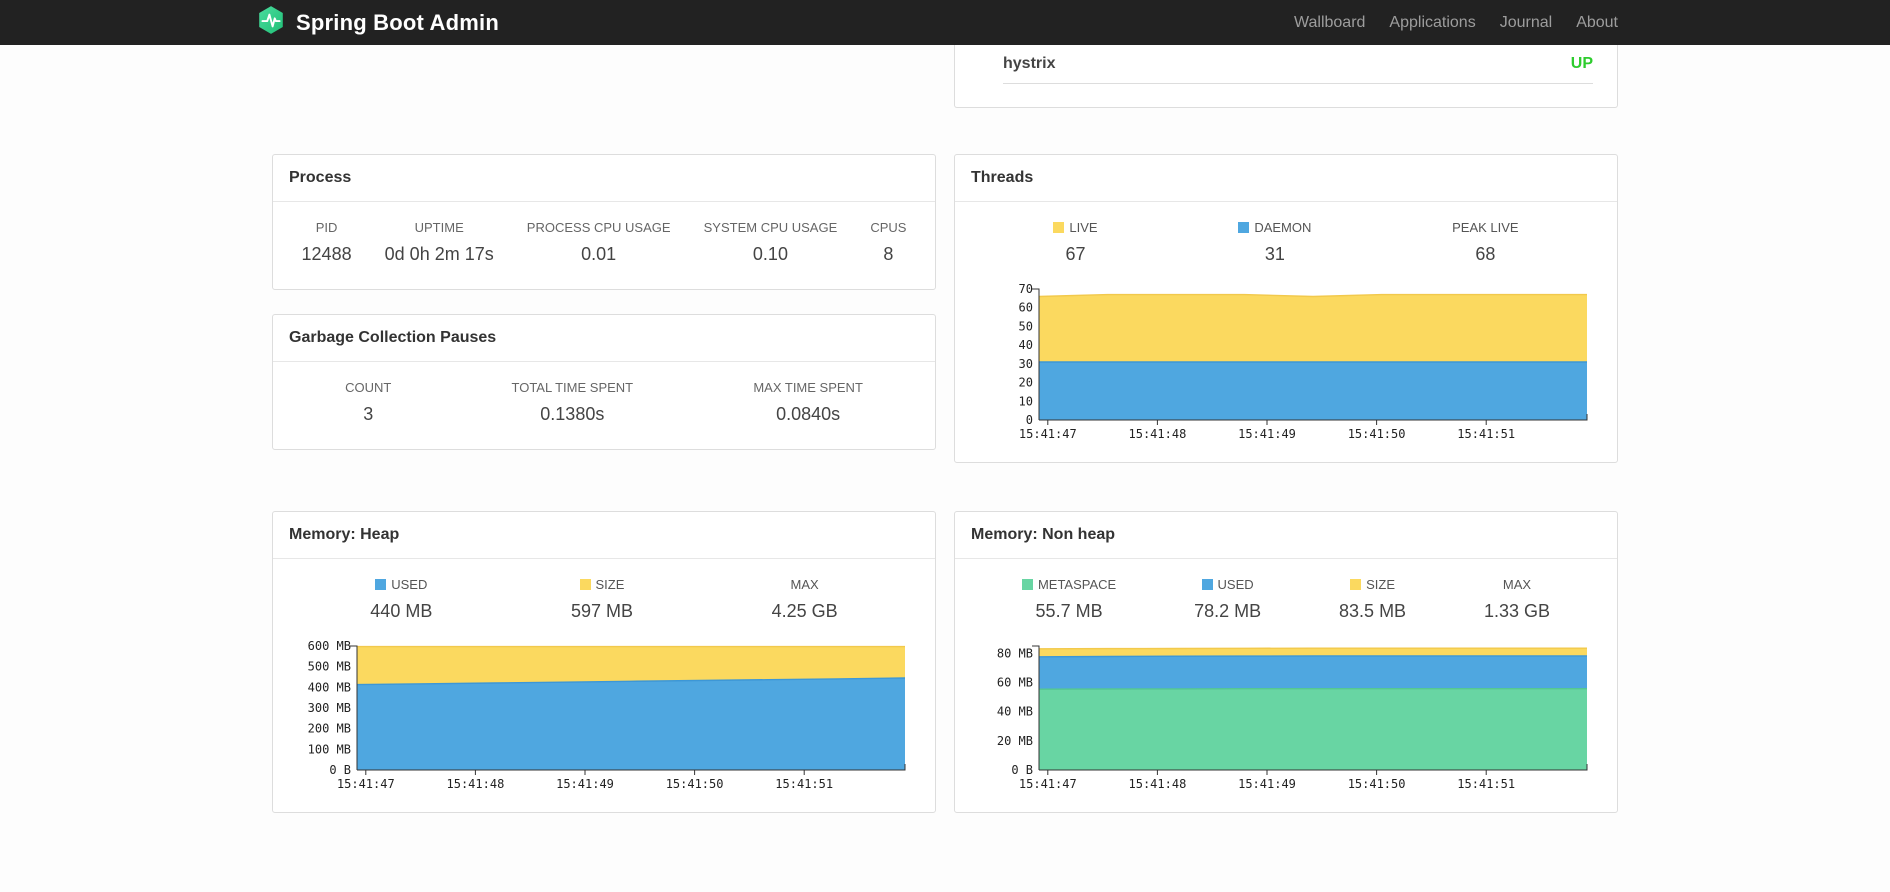 The height and width of the screenshot is (892, 1890). What do you see at coordinates (1286, 535) in the screenshot?
I see `memory-nonheap-panel-title: Memory: Non heap` at bounding box center [1286, 535].